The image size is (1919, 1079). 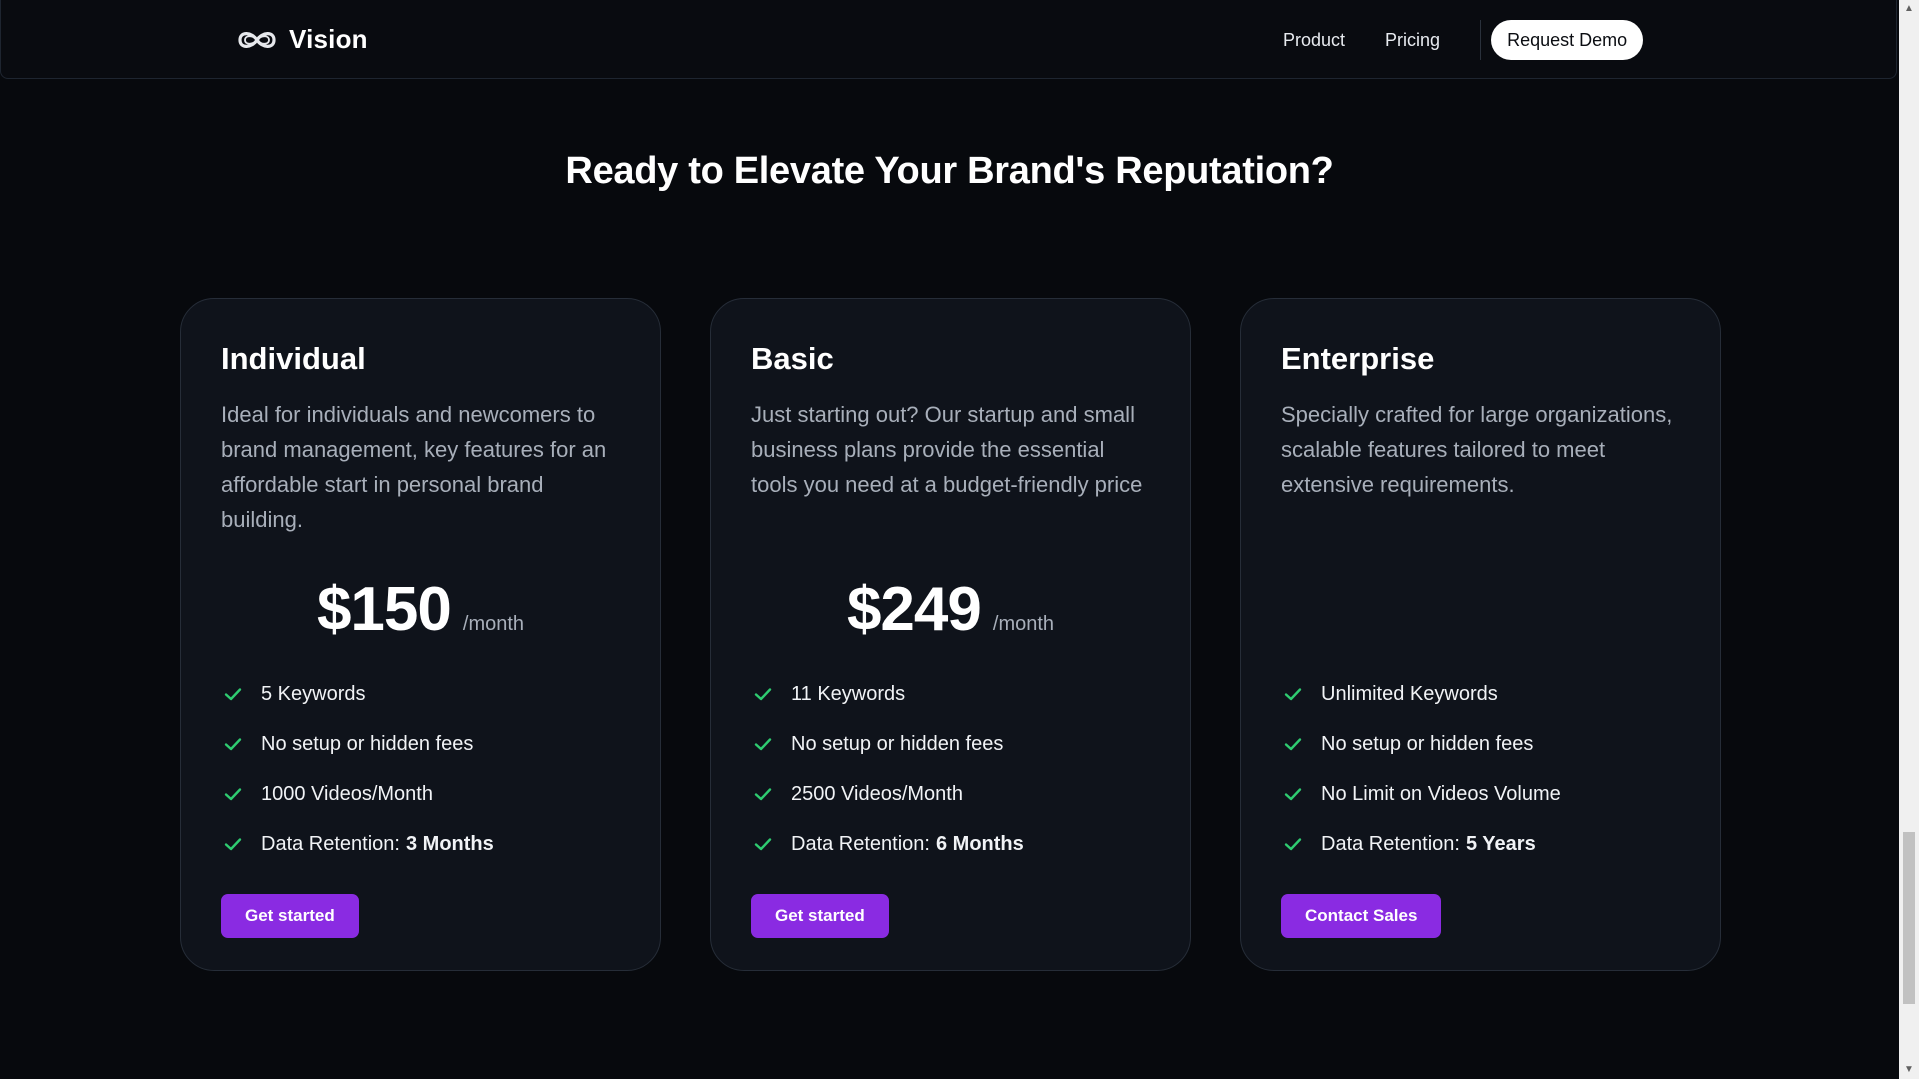 I want to click on plan-name: Basic, so click(x=792, y=358).